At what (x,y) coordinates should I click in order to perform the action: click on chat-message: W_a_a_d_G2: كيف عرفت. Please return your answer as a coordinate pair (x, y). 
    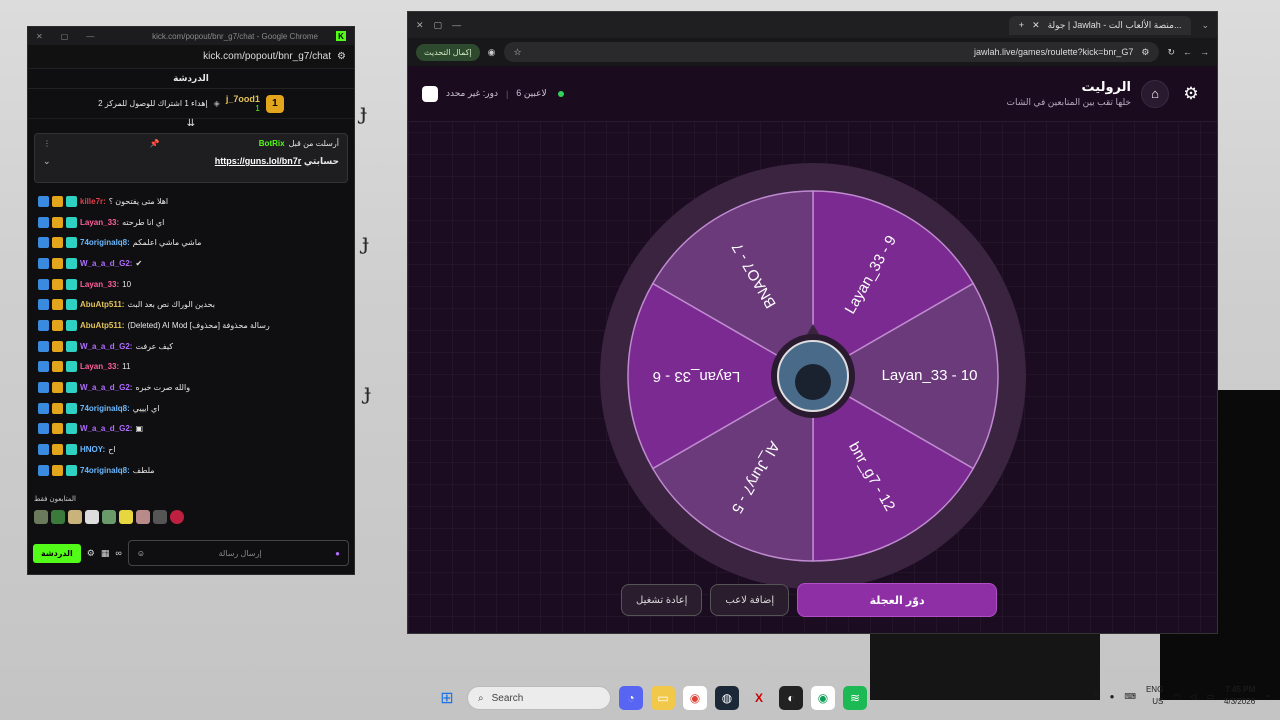
    Looking at the image, I should click on (191, 346).